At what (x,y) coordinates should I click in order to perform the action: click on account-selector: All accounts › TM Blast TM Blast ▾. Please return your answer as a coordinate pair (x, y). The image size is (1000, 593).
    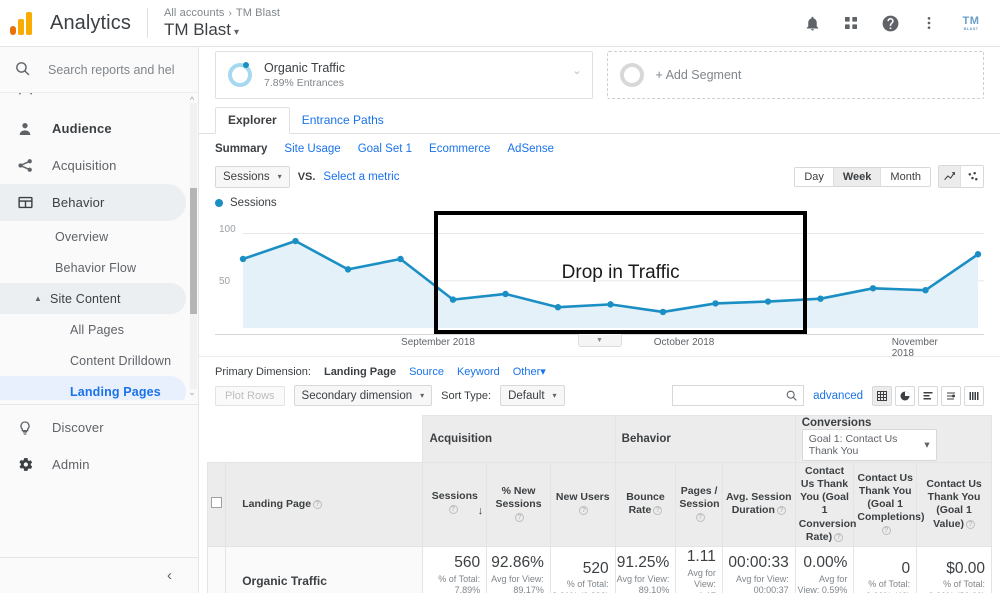
    Looking at the image, I should click on (222, 23).